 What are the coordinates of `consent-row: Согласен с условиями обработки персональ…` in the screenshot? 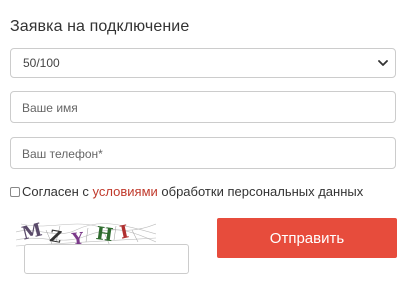 It's located at (186, 191).